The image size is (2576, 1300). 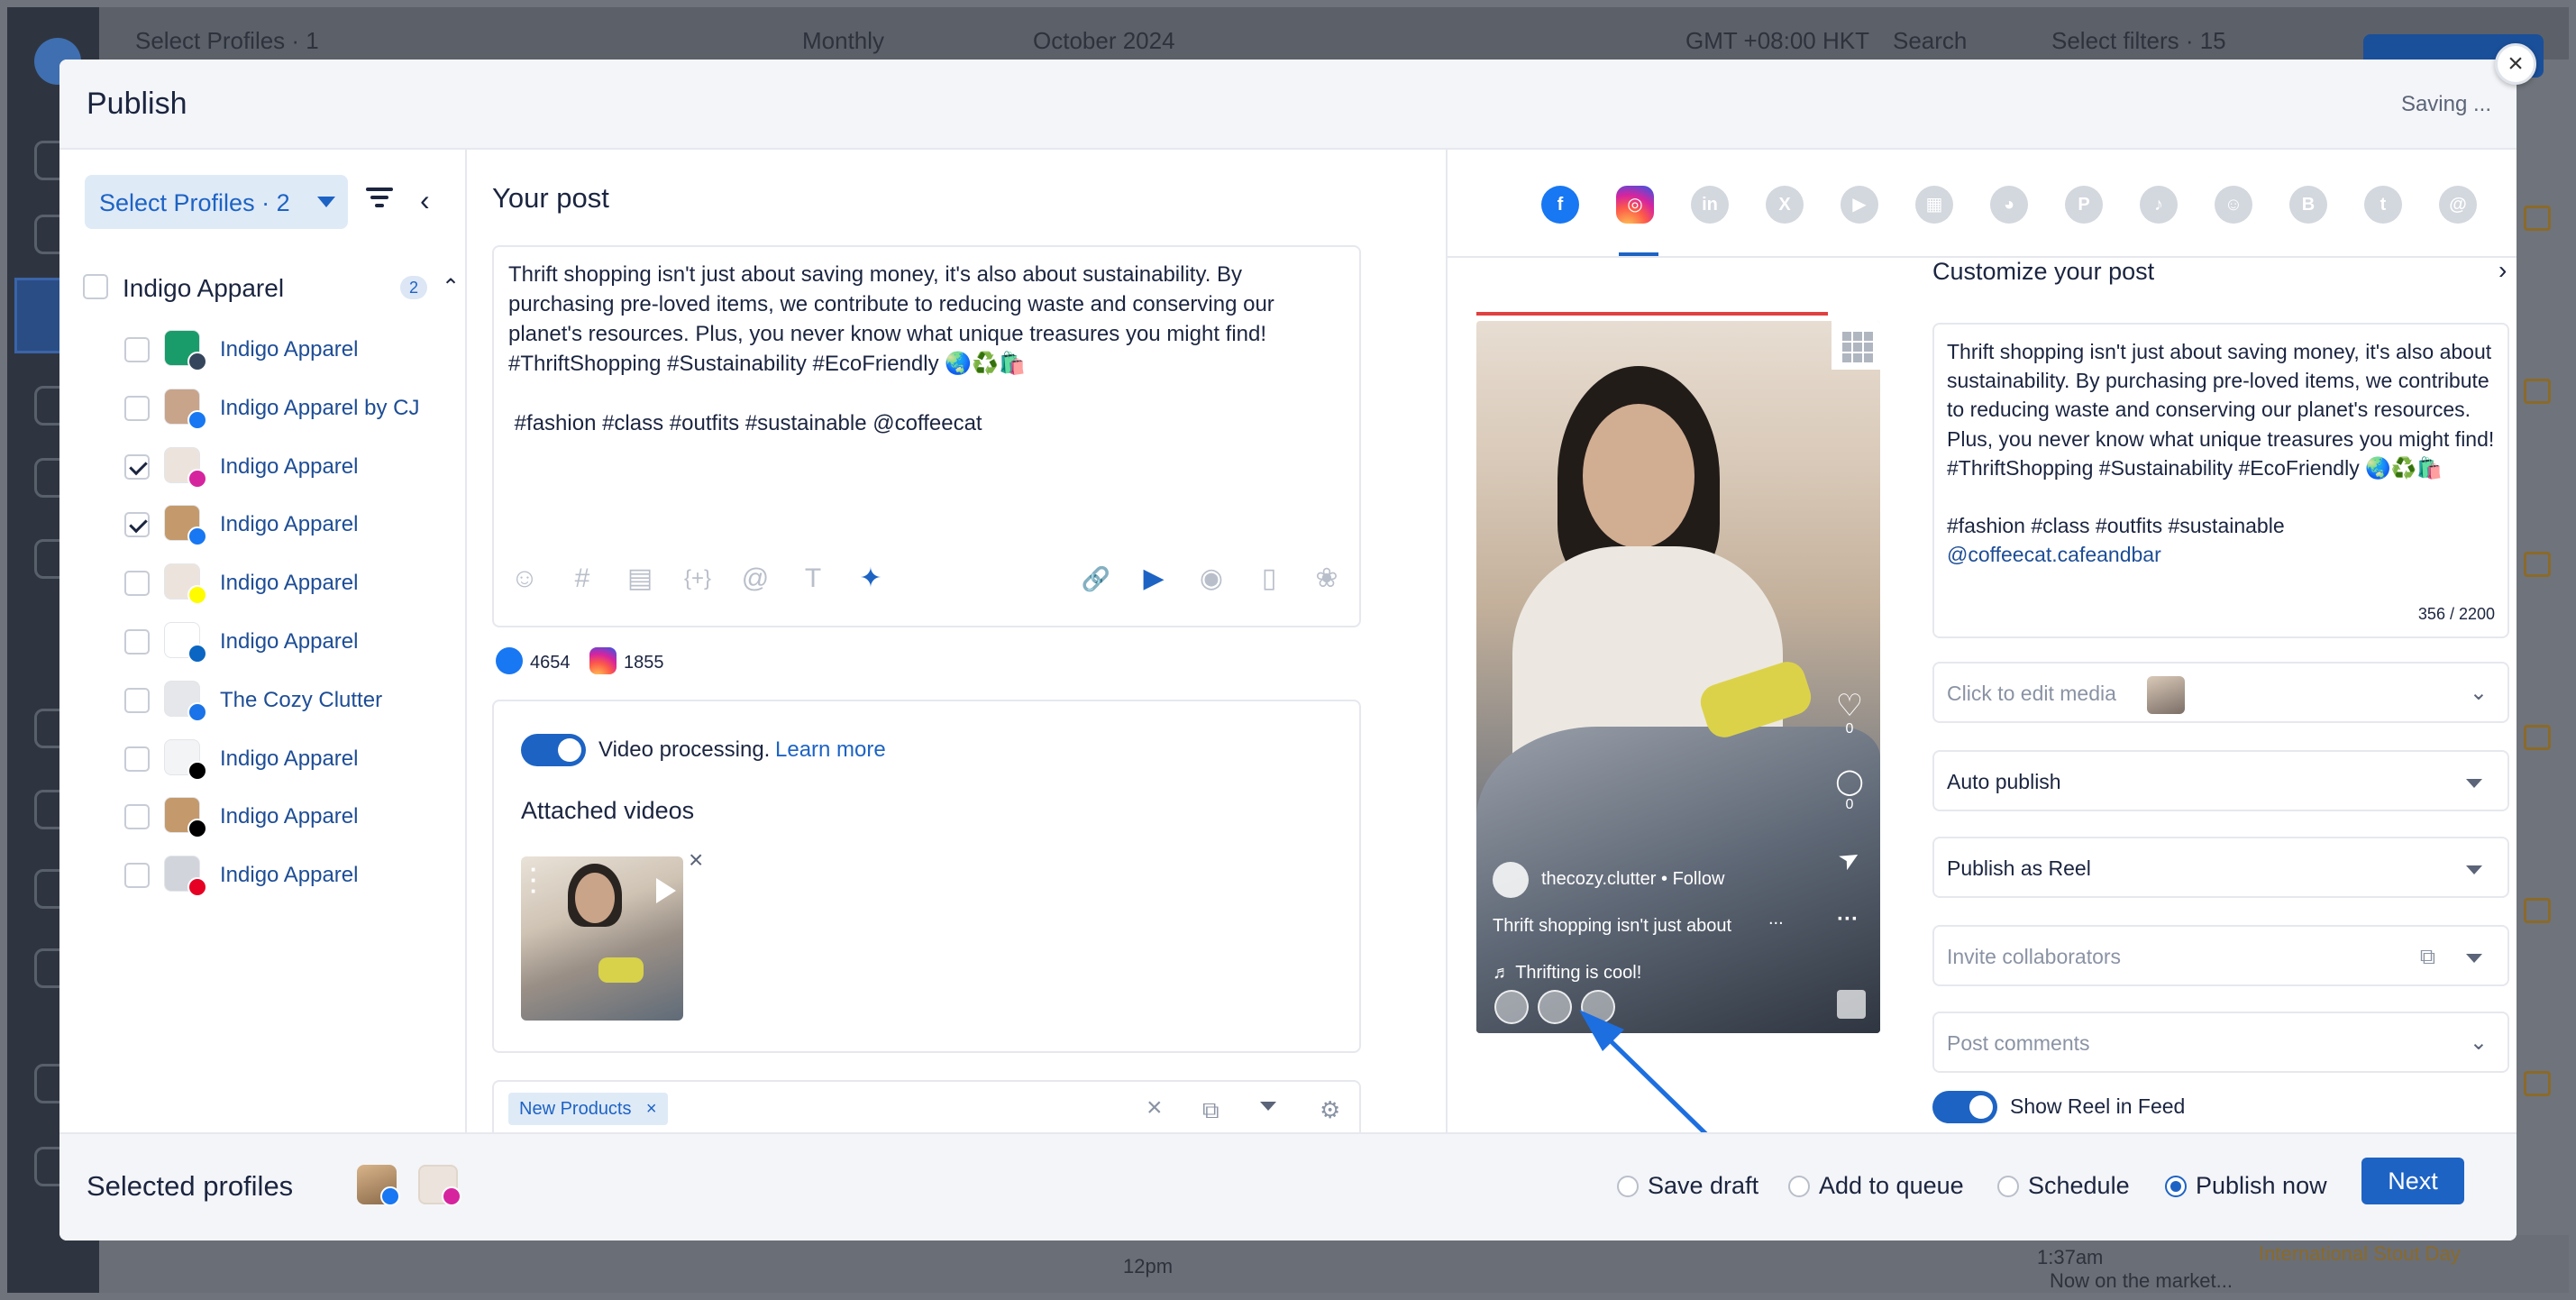 I want to click on share-action: ➤, so click(x=1850, y=858).